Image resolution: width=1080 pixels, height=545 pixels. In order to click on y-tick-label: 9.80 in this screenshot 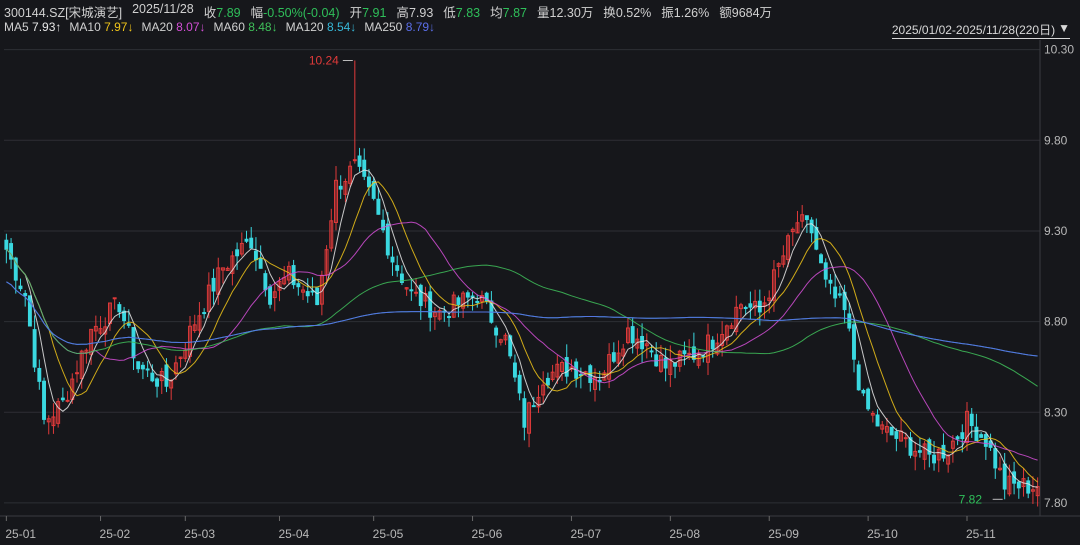, I will do `click(1056, 140)`.